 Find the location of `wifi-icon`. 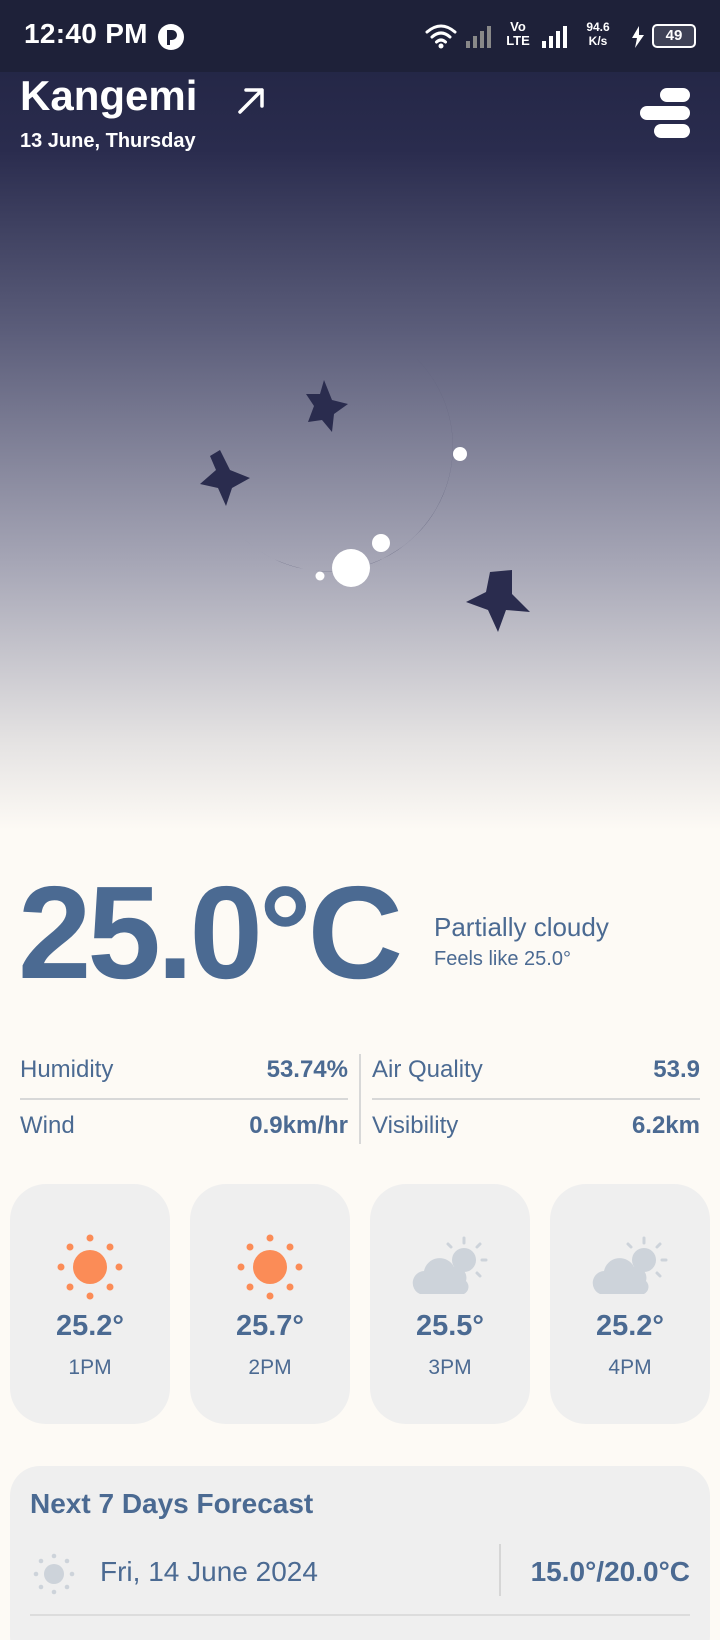

wifi-icon is located at coordinates (441, 36).